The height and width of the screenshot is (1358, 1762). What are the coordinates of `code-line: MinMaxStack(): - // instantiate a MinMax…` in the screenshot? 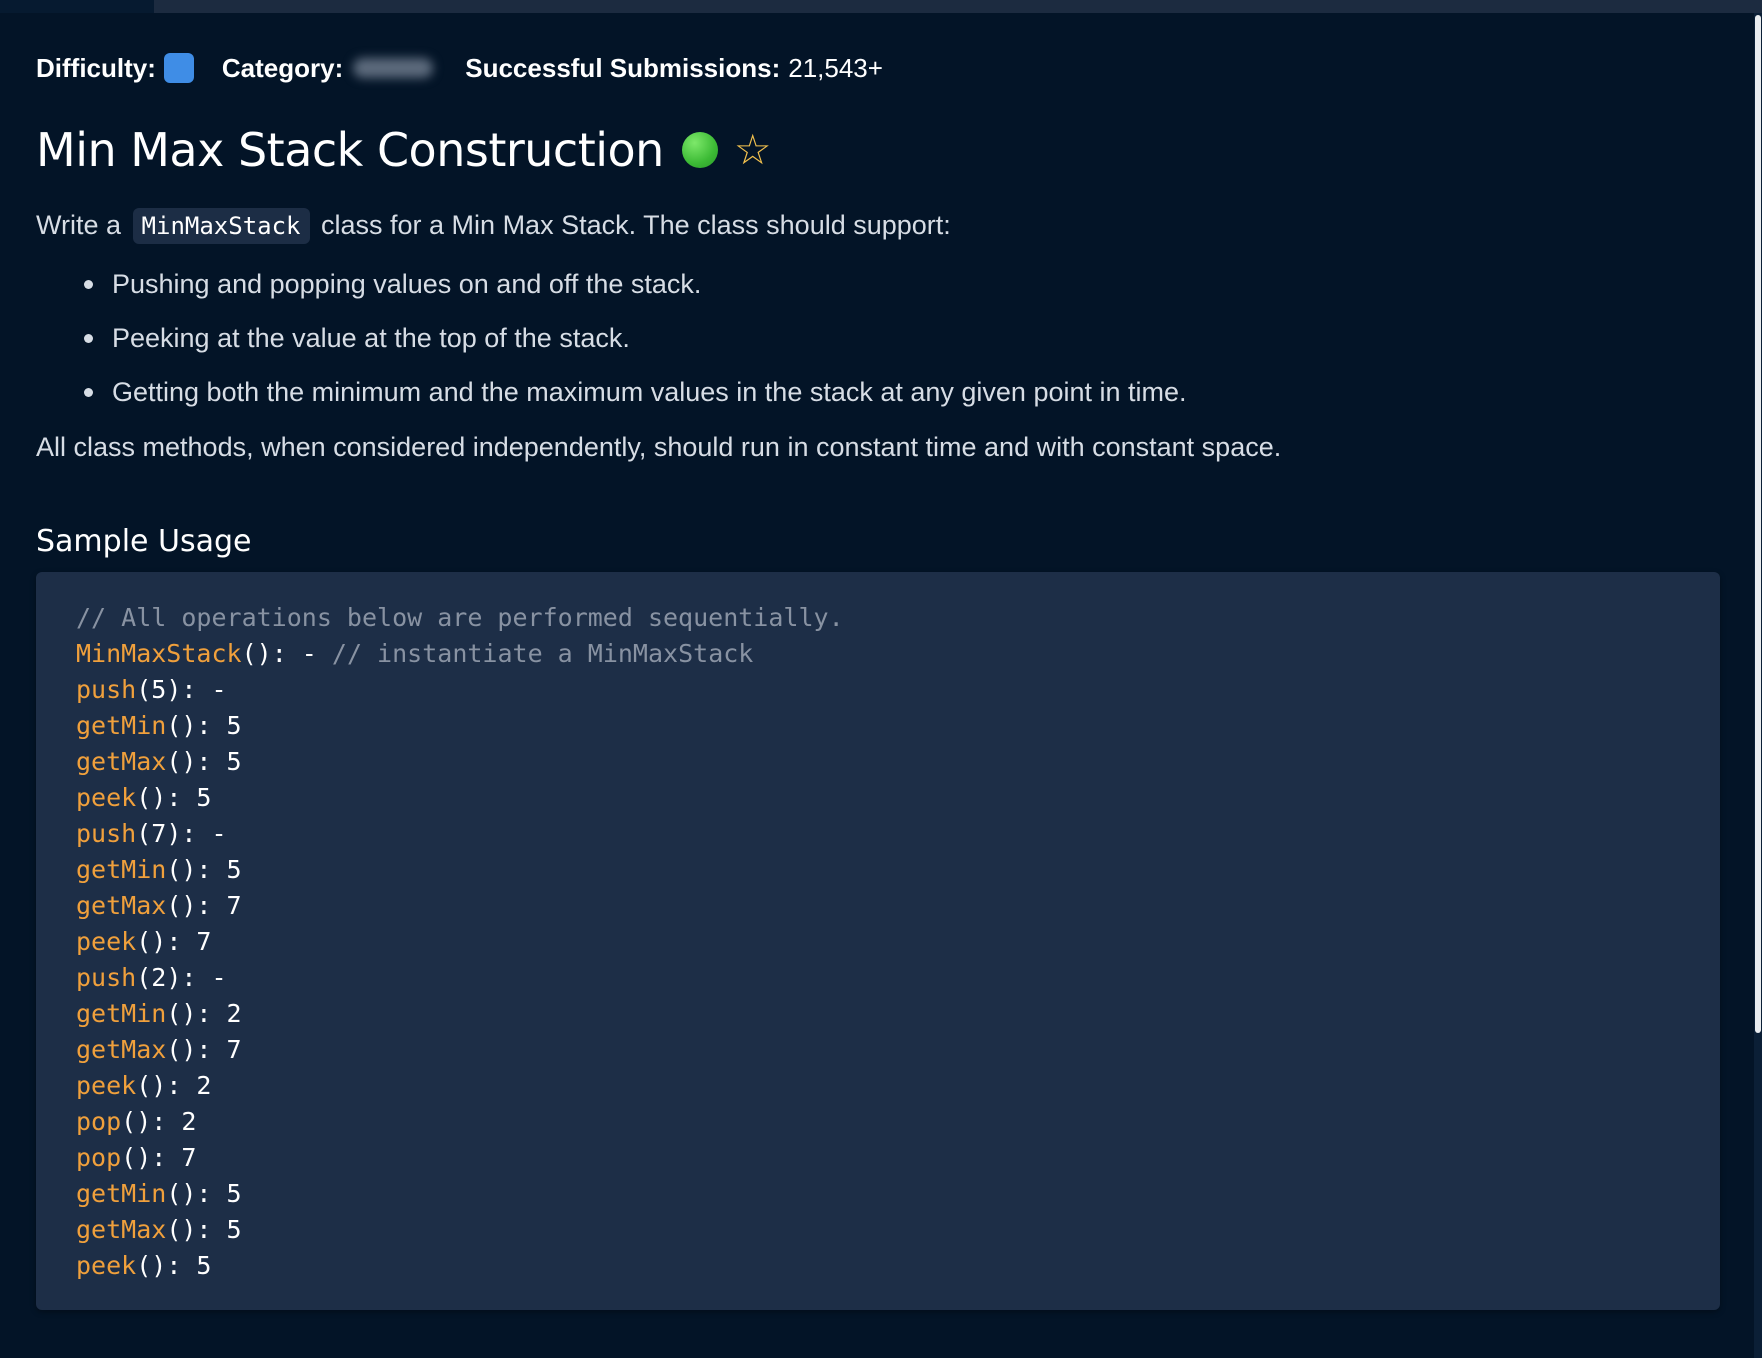 It's located at (460, 654).